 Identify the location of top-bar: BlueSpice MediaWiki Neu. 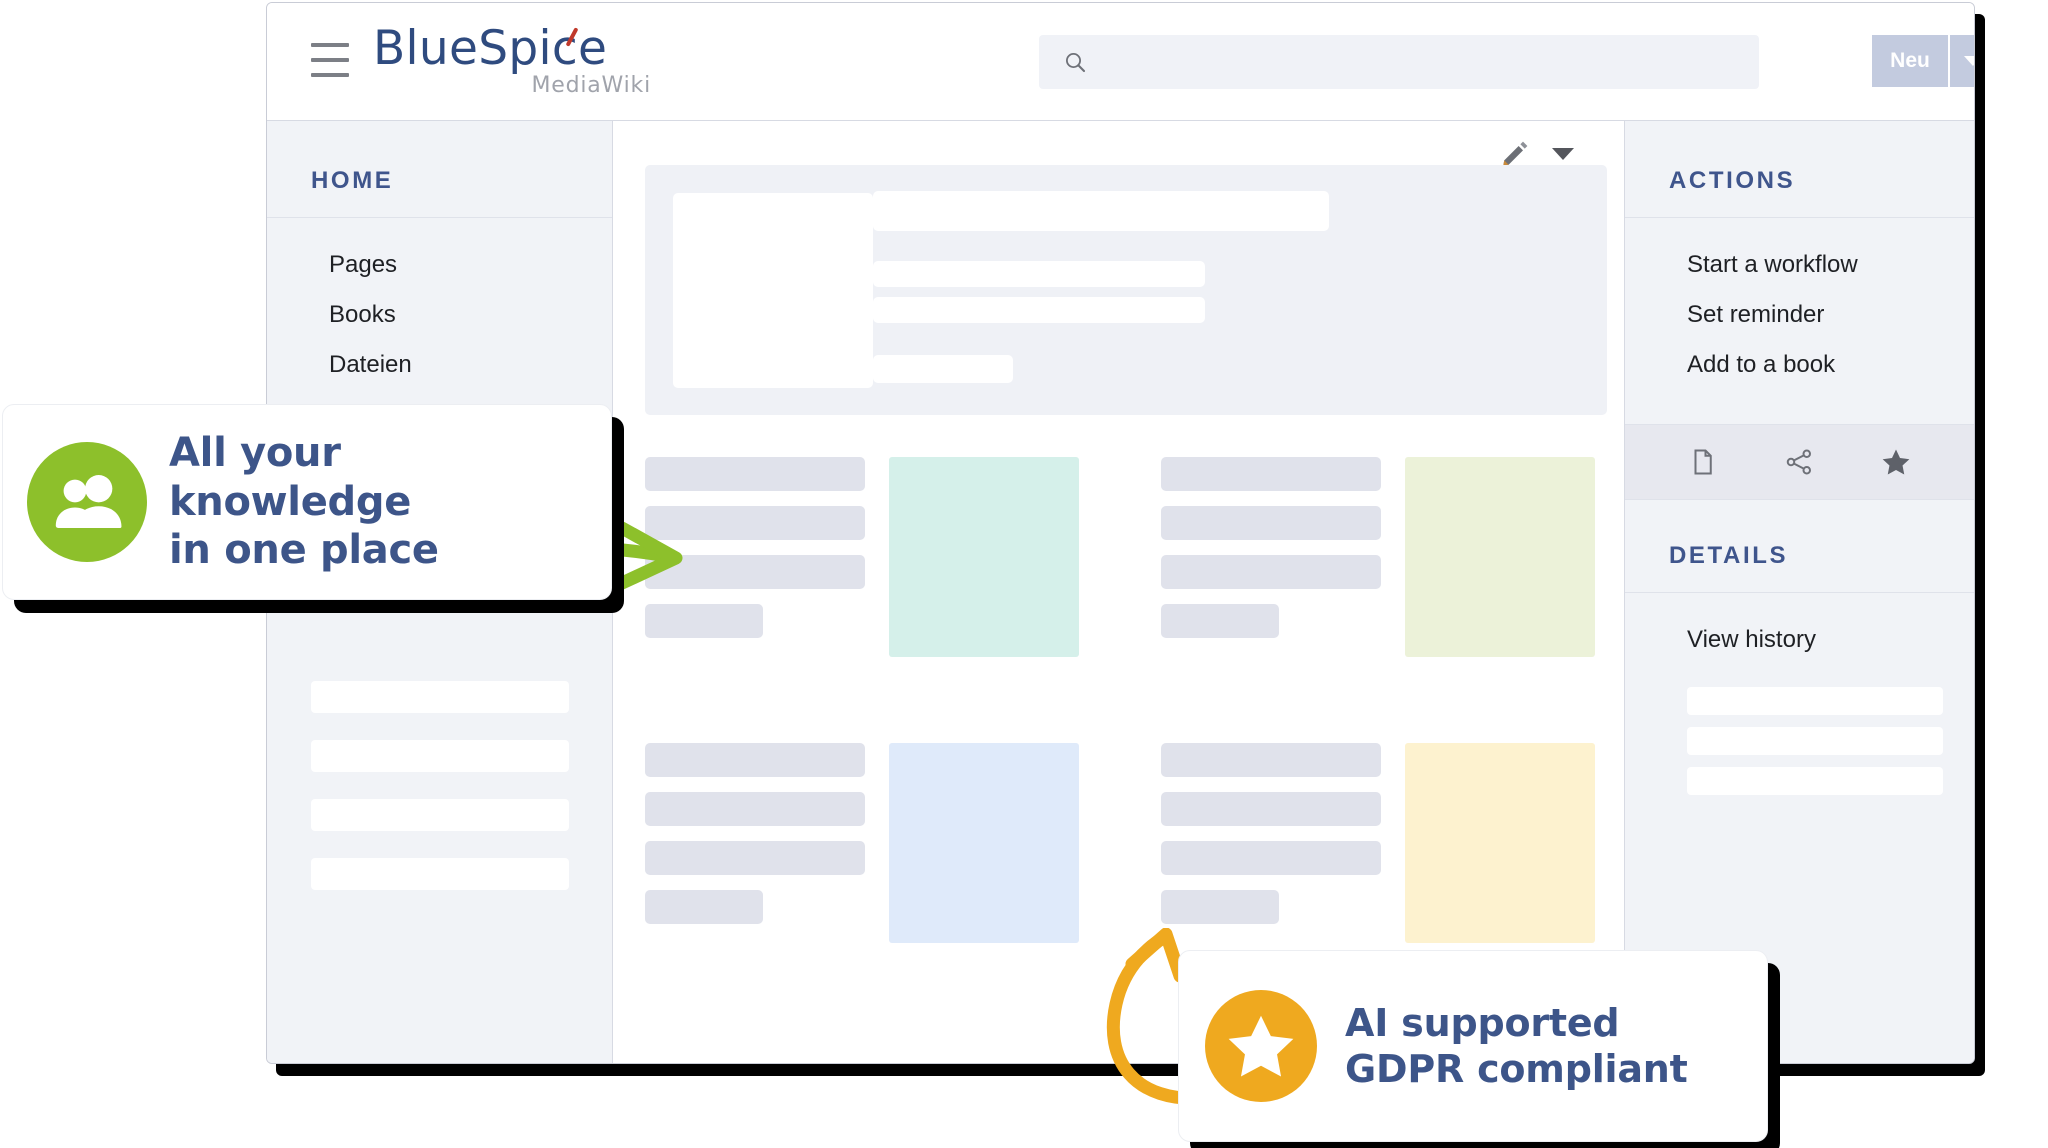
(1120, 62).